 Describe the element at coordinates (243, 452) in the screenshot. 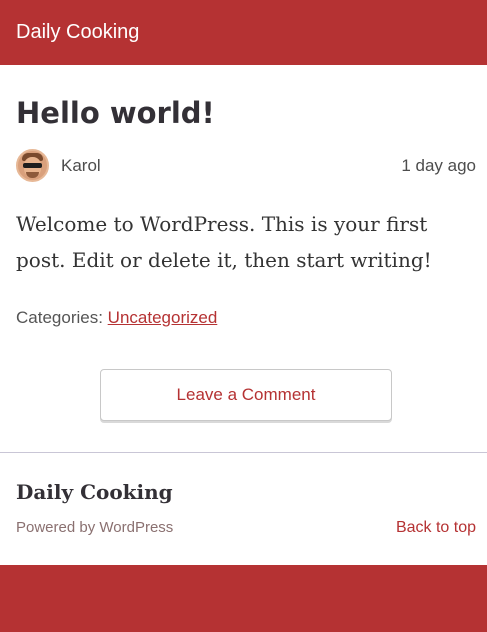

I see `footer-divider` at that location.